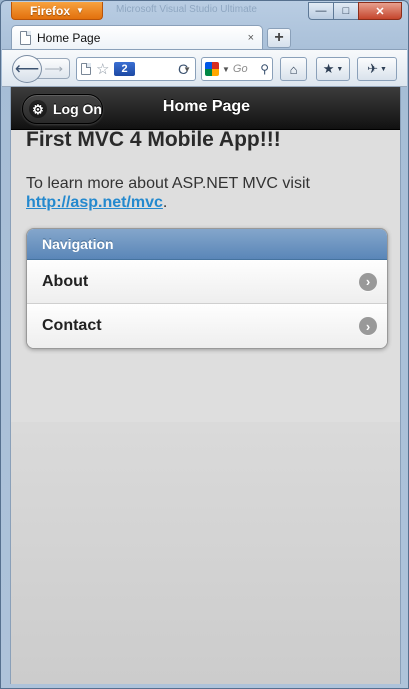 The height and width of the screenshot is (689, 409). Describe the element at coordinates (124, 69) in the screenshot. I see `tab-count-badge: 2` at that location.